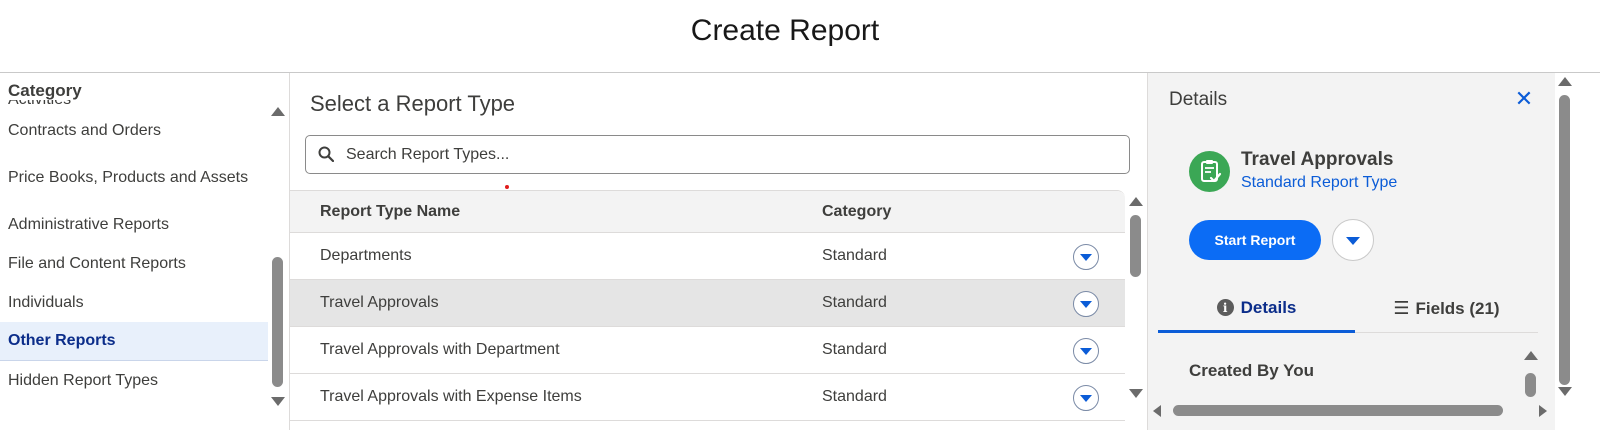 The image size is (1600, 430). Describe the element at coordinates (366, 256) in the screenshot. I see `row-name: Departments` at that location.